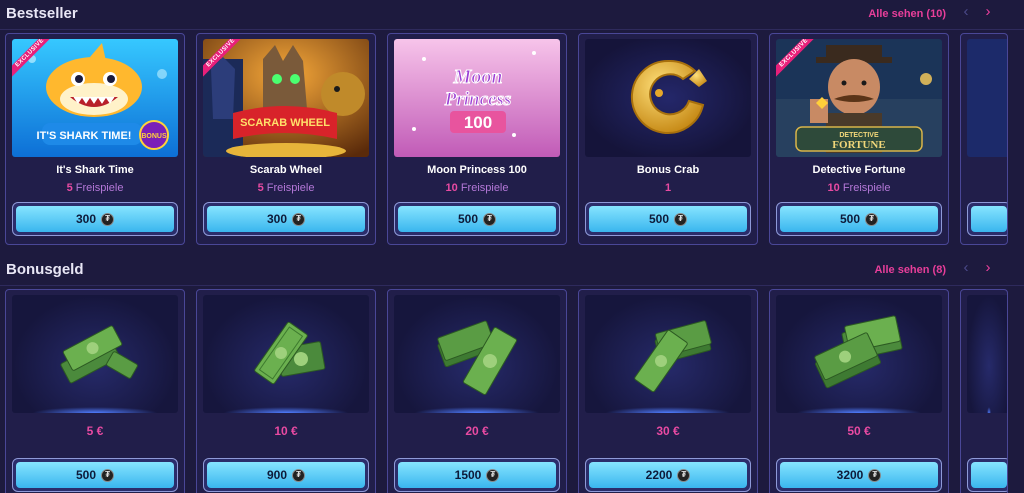 The width and height of the screenshot is (1024, 493). I want to click on product-card: Bonus Crab 1 500 ₮, so click(668, 139).